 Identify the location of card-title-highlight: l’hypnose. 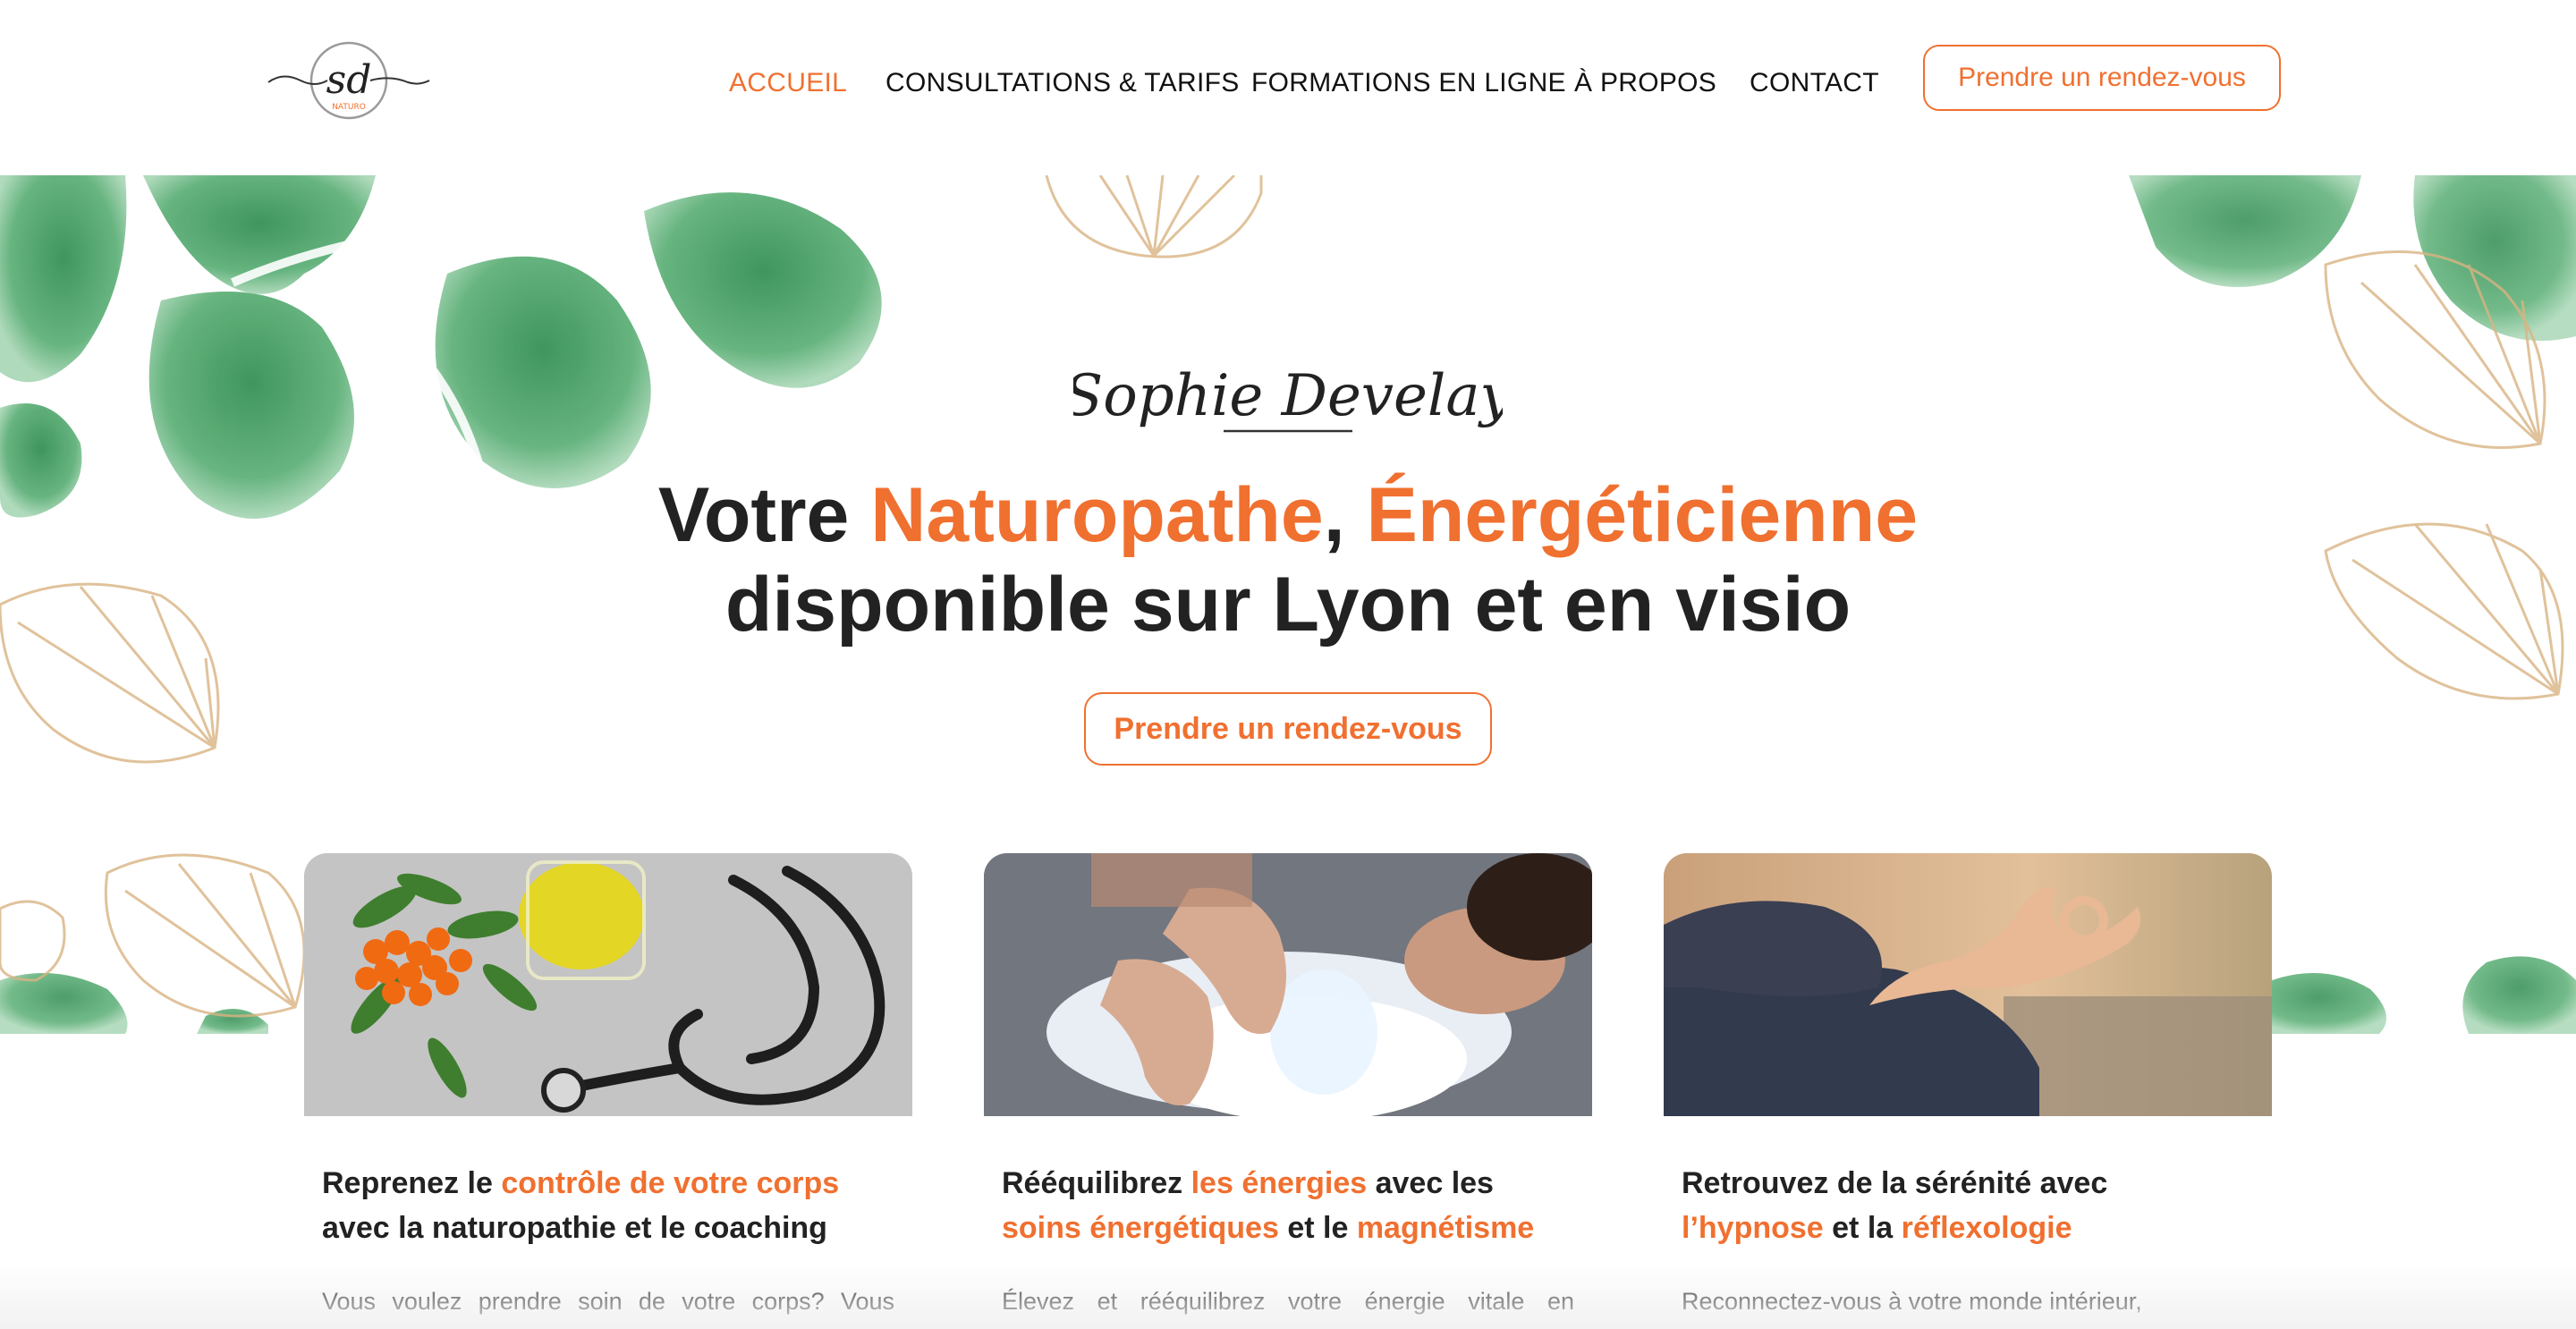
(1753, 1228).